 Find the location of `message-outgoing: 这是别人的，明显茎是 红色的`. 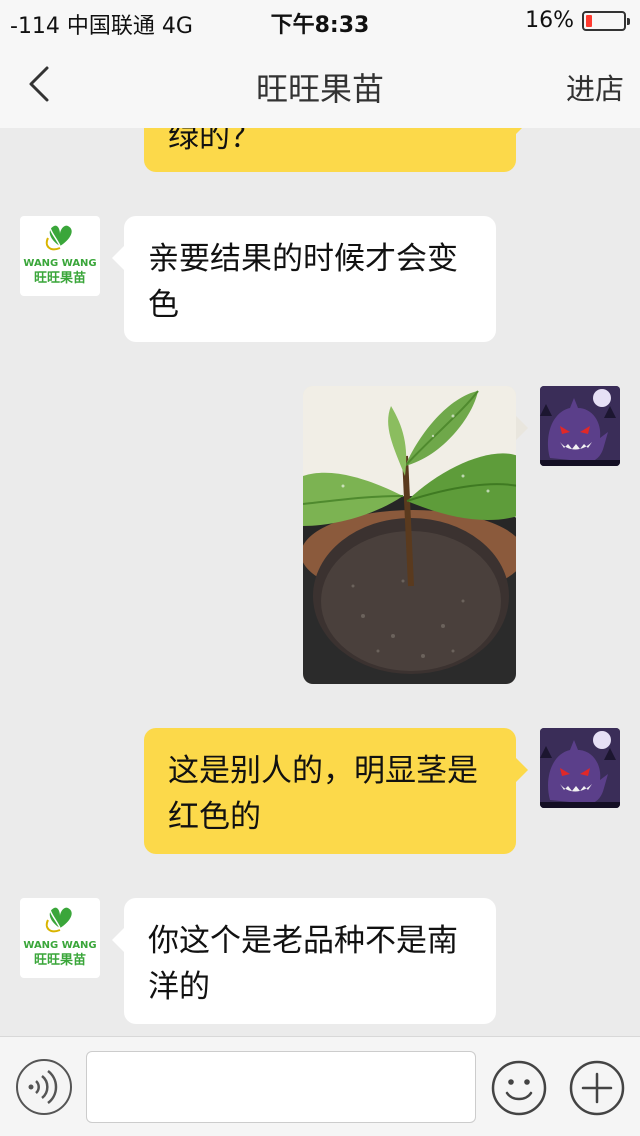

message-outgoing: 这是别人的，明显茎是 红色的 is located at coordinates (336, 791).